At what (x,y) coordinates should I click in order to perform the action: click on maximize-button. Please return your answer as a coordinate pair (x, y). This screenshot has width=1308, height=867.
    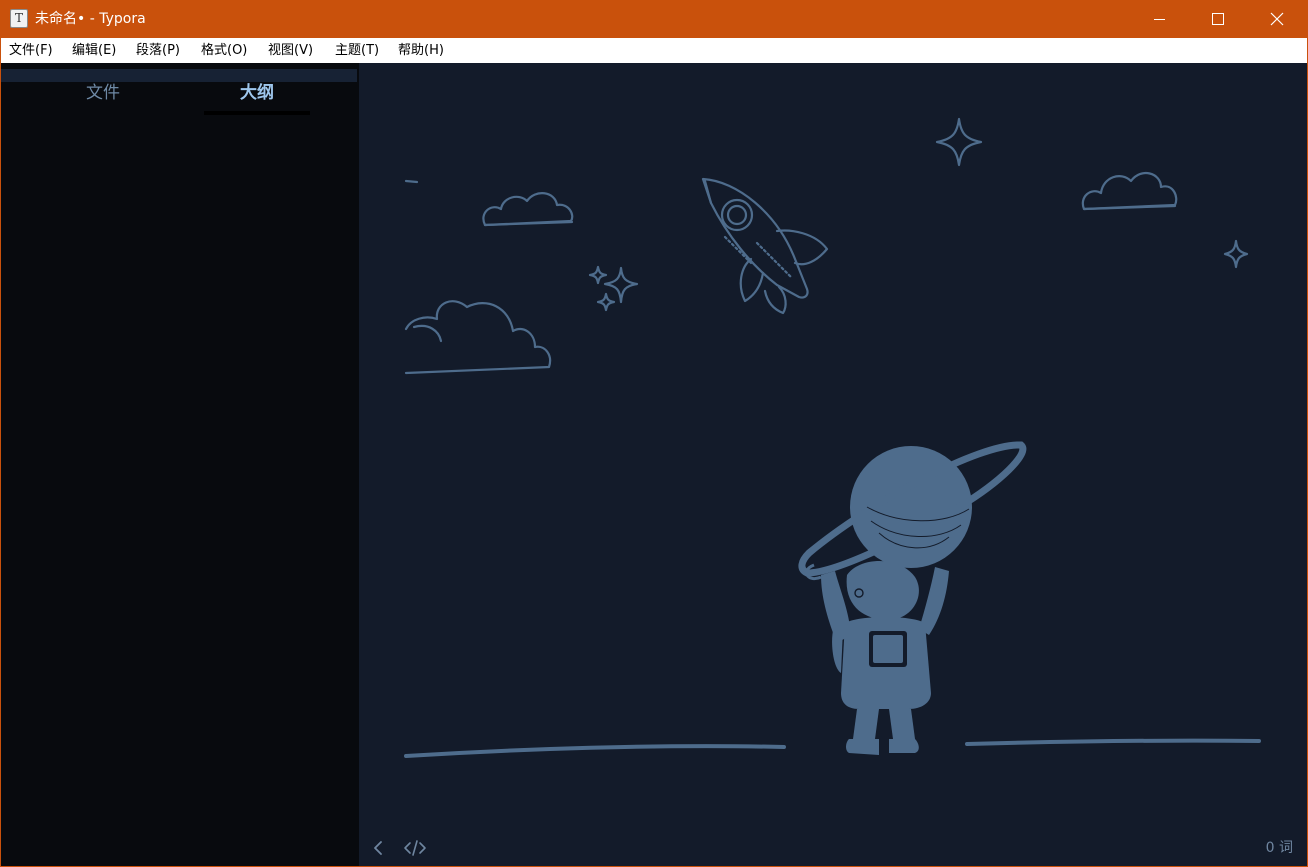
    Looking at the image, I should click on (1218, 19).